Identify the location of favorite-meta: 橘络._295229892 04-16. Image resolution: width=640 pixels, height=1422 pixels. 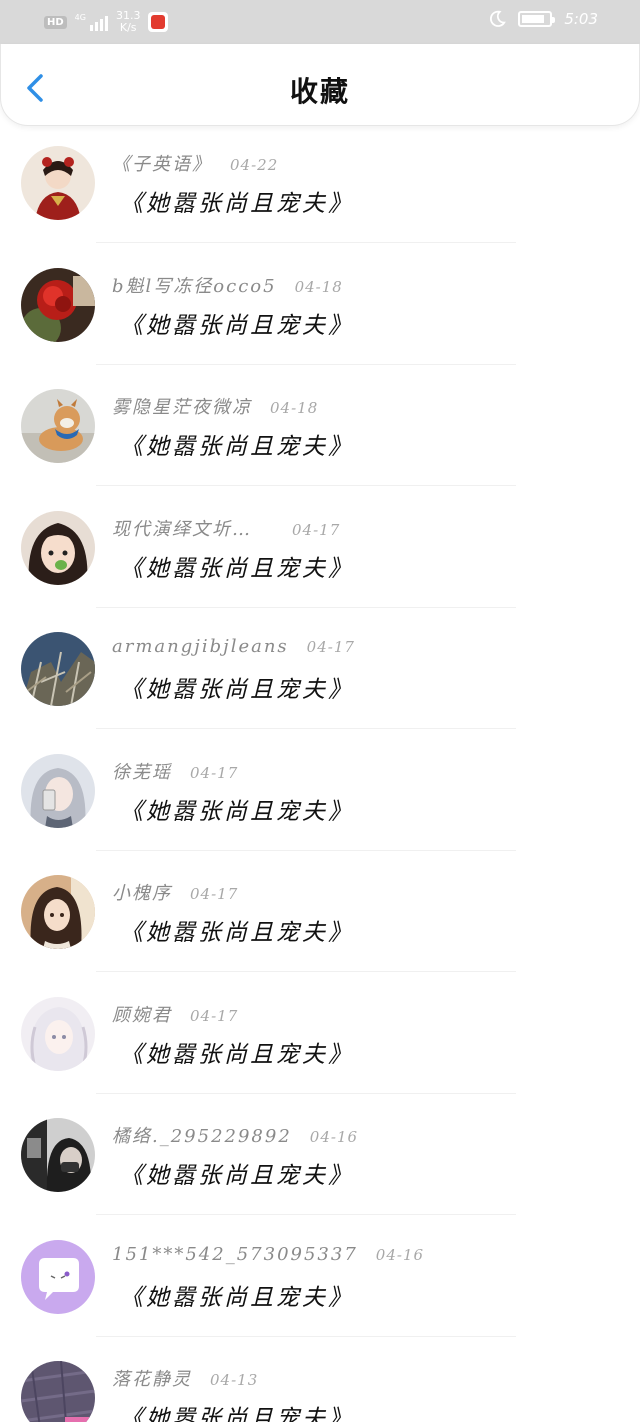
(235, 1135).